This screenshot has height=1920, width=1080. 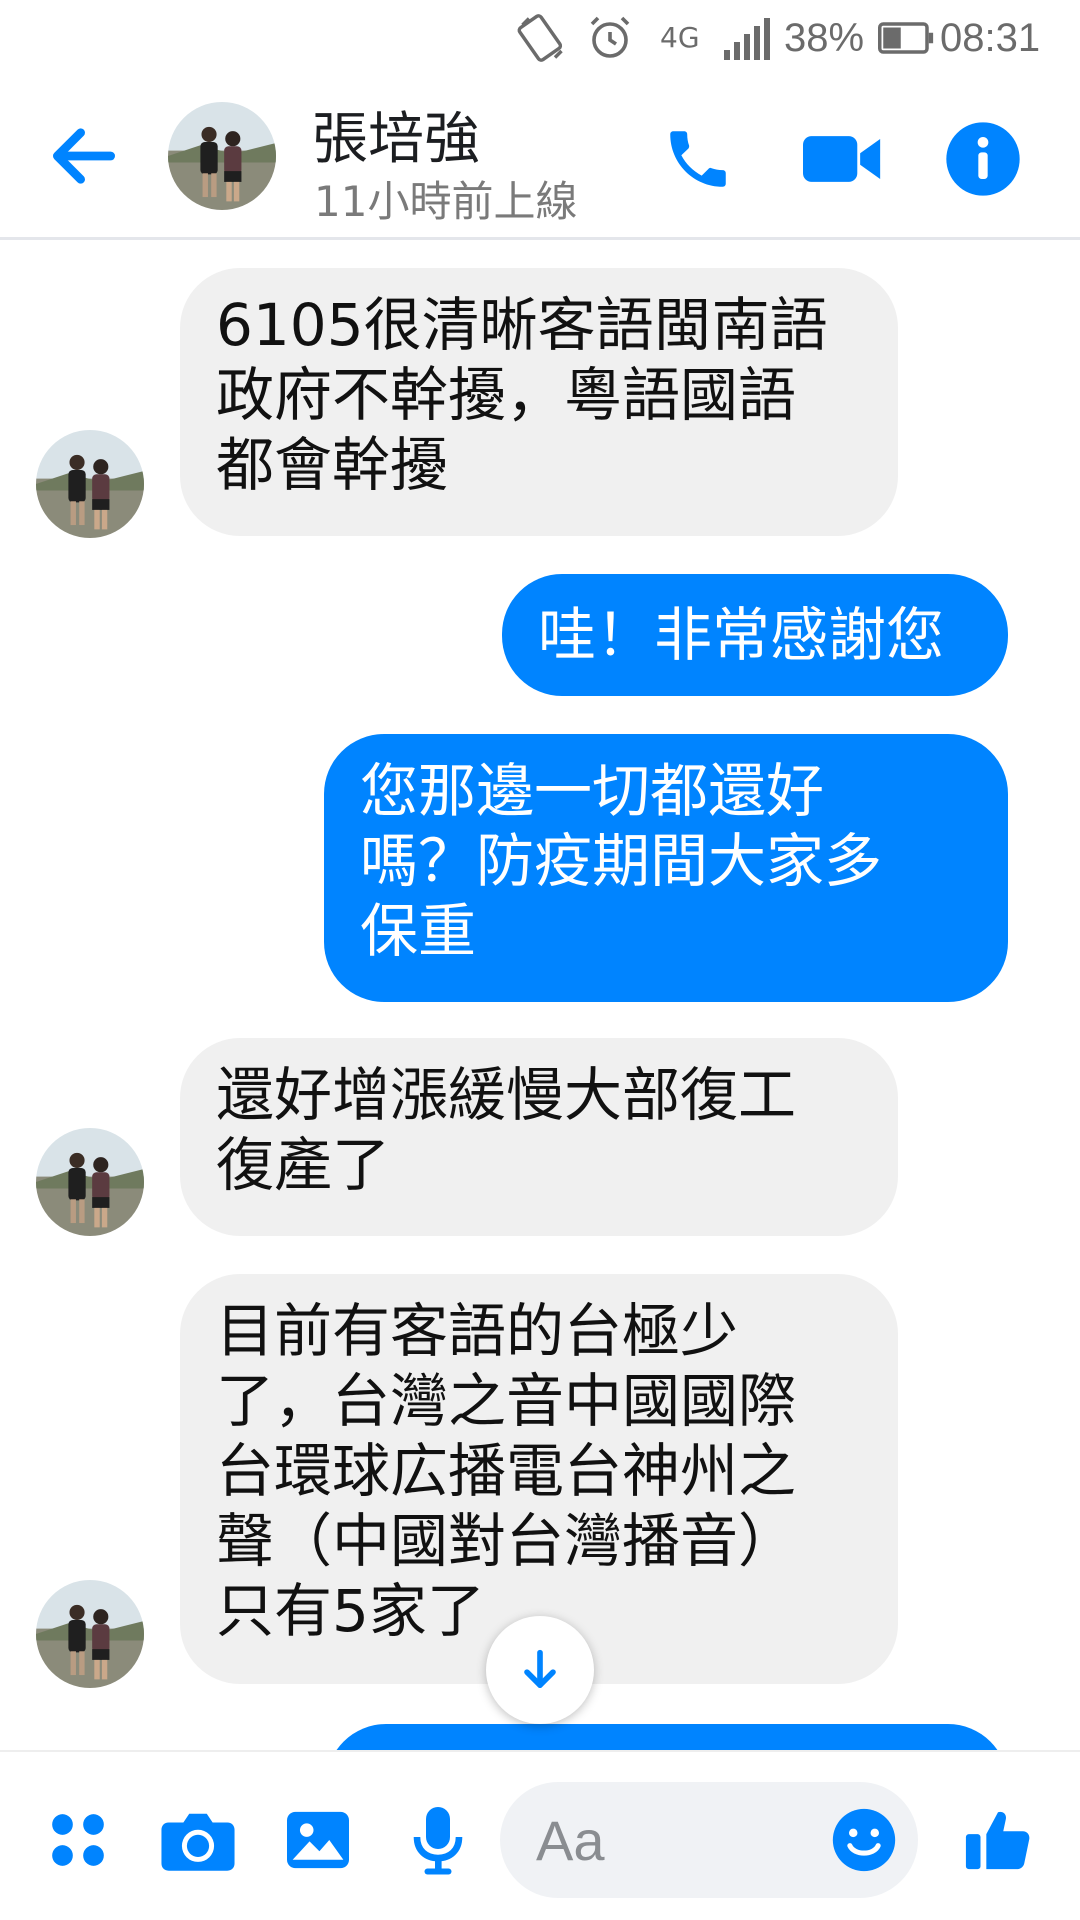 I want to click on phone-icon, so click(x=698, y=159).